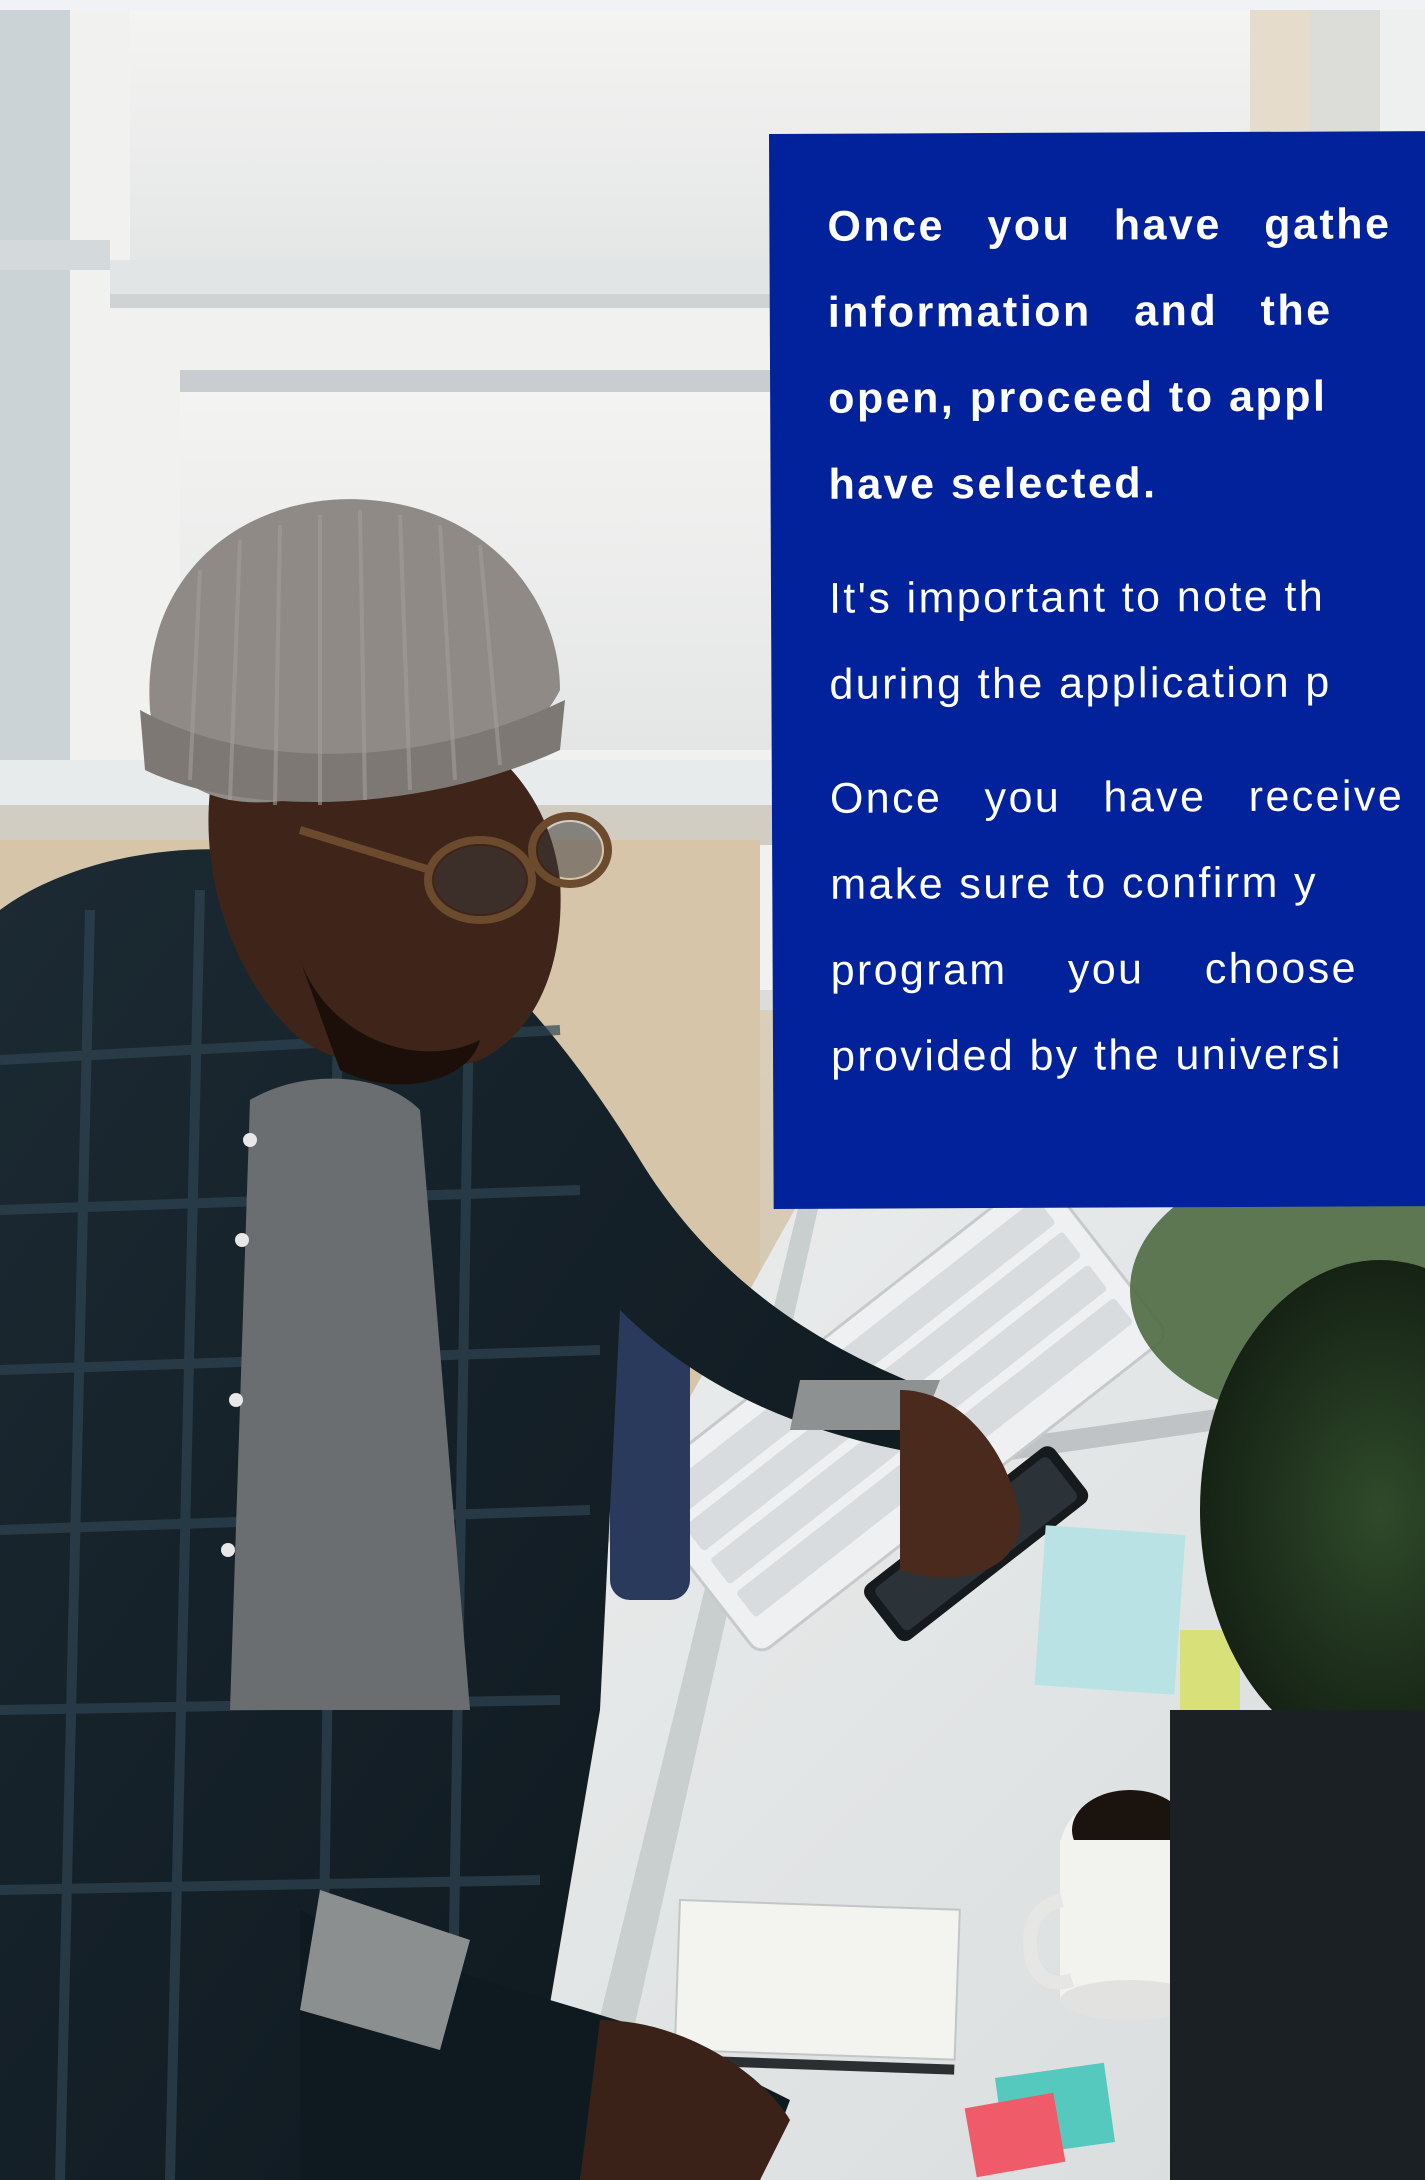  Describe the element at coordinates (1078, 397) in the screenshot. I see `paragraph1-line3: open, proceed to appl` at that location.